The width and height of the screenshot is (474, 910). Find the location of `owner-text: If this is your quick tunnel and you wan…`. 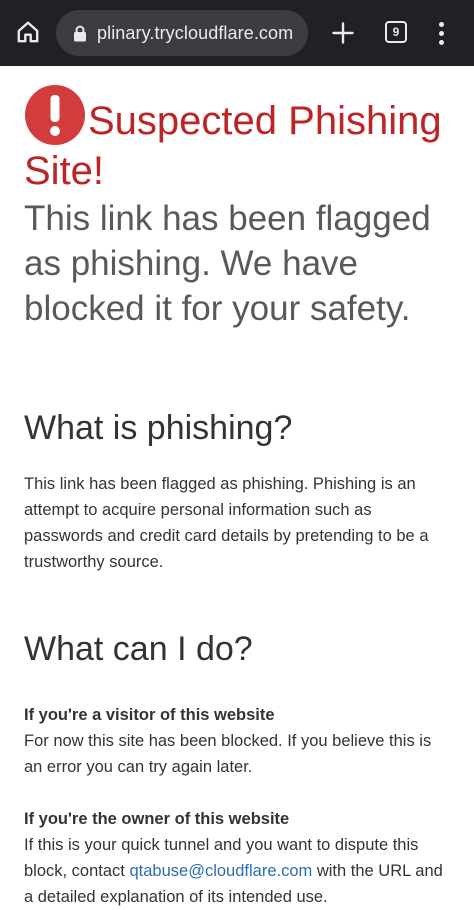

owner-text: If this is your quick tunnel and you wan… is located at coordinates (239, 871).